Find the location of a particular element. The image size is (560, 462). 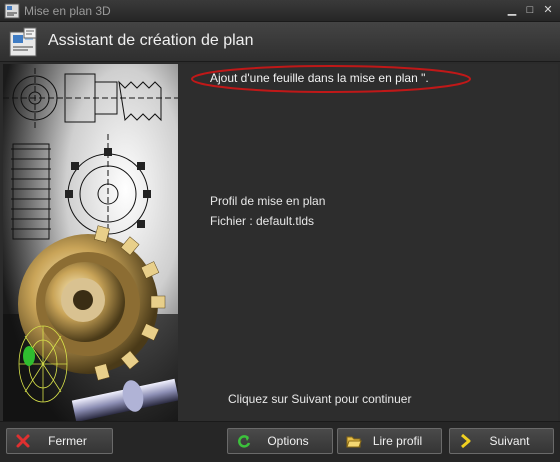

options-button: Options is located at coordinates (280, 441).